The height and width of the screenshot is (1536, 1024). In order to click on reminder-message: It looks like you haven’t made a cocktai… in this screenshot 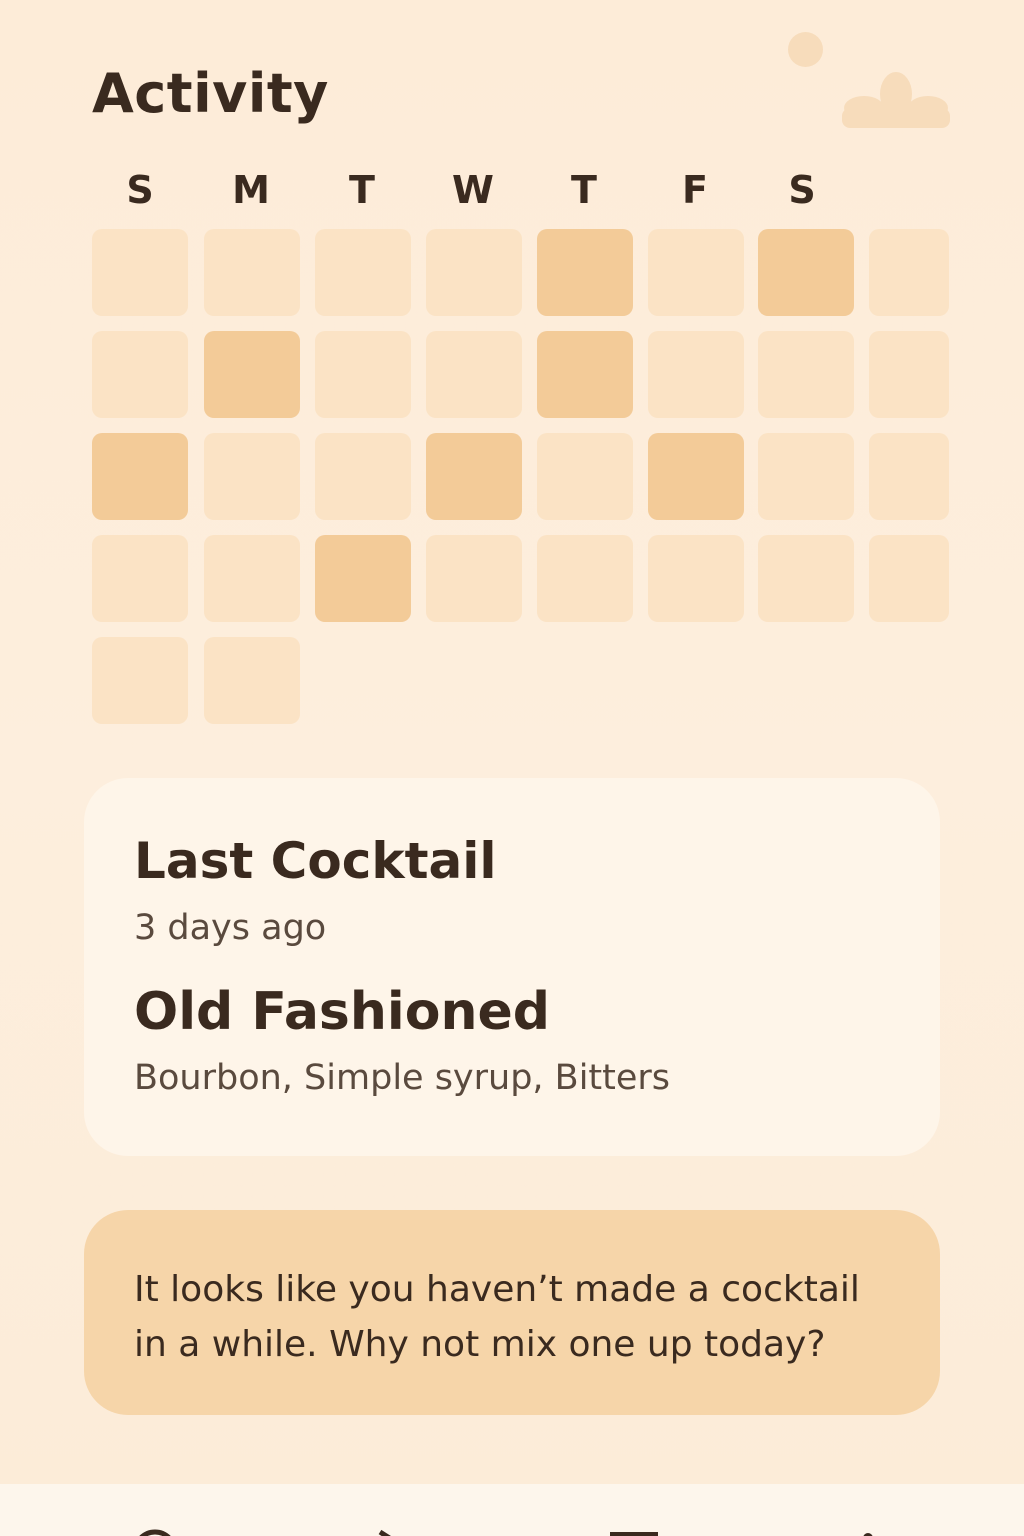, I will do `click(497, 1317)`.